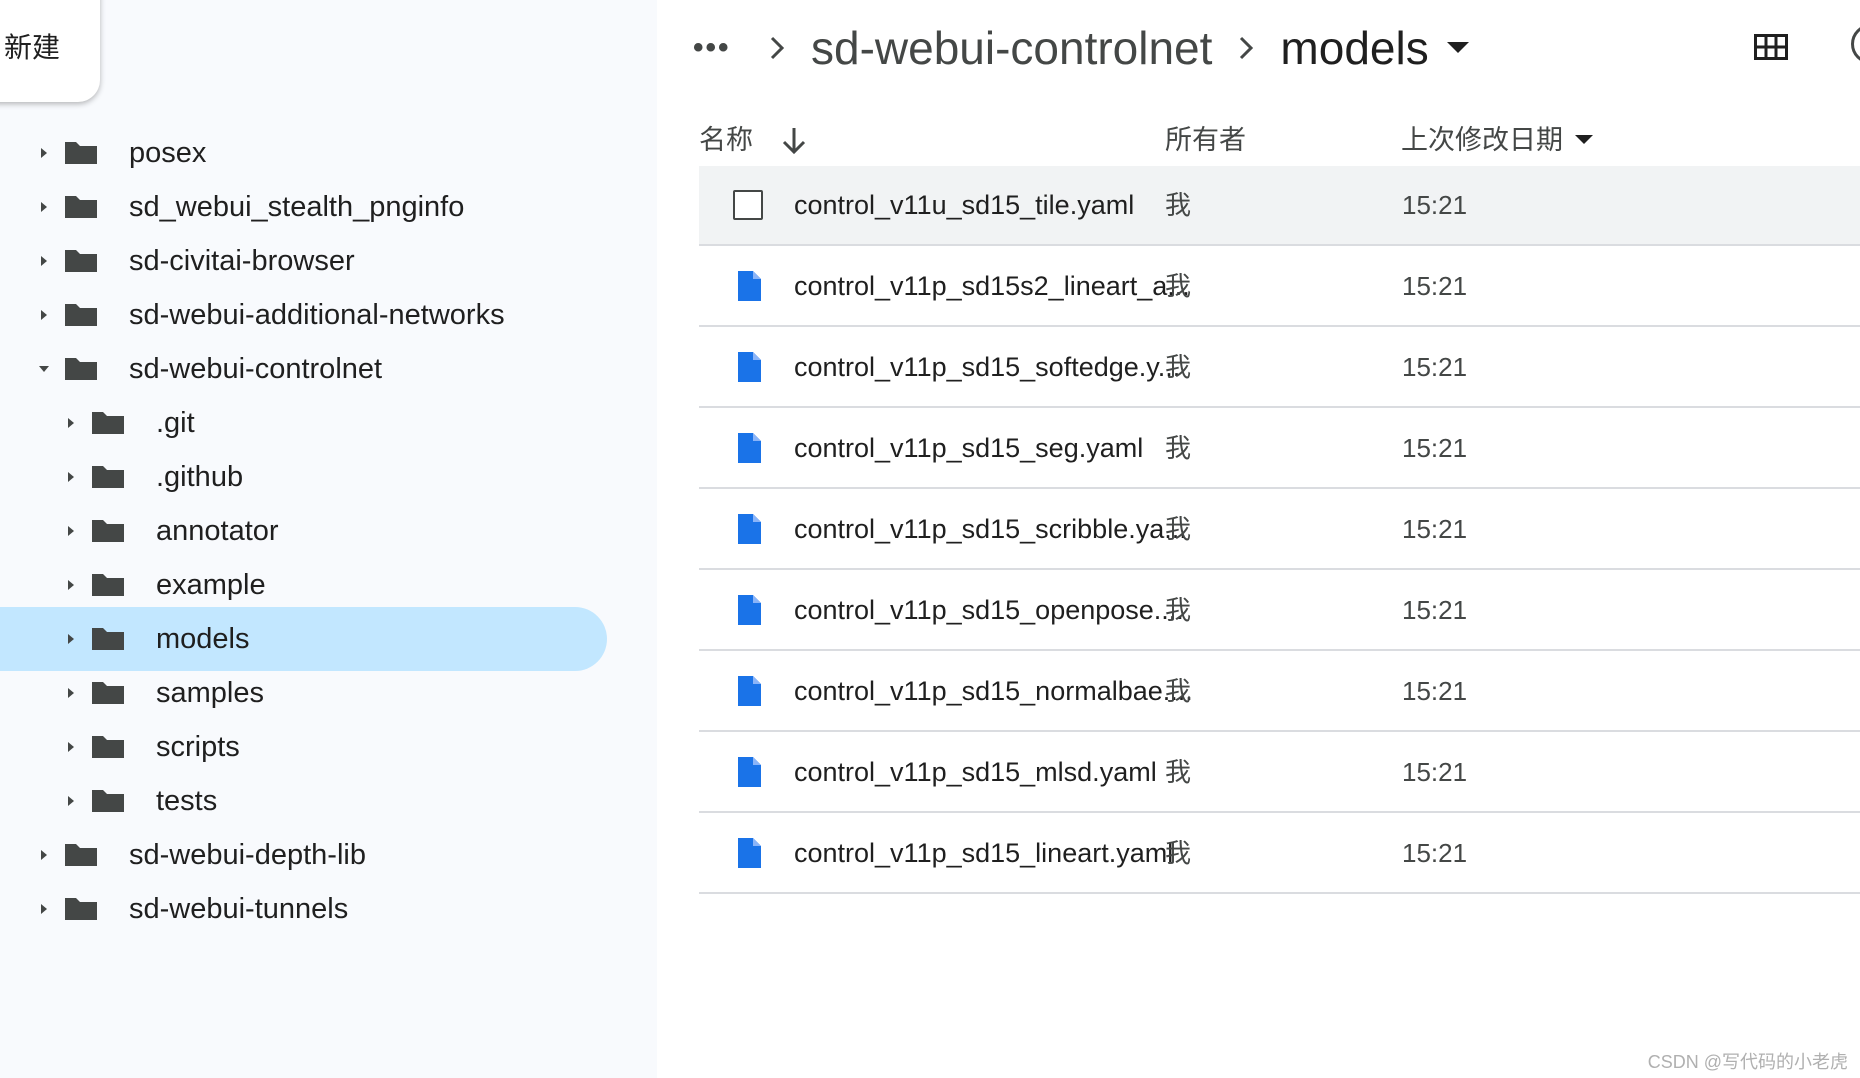 This screenshot has width=1860, height=1078. What do you see at coordinates (964, 205) in the screenshot?
I see `file-name: control_v11u_sd15_tile.yaml` at bounding box center [964, 205].